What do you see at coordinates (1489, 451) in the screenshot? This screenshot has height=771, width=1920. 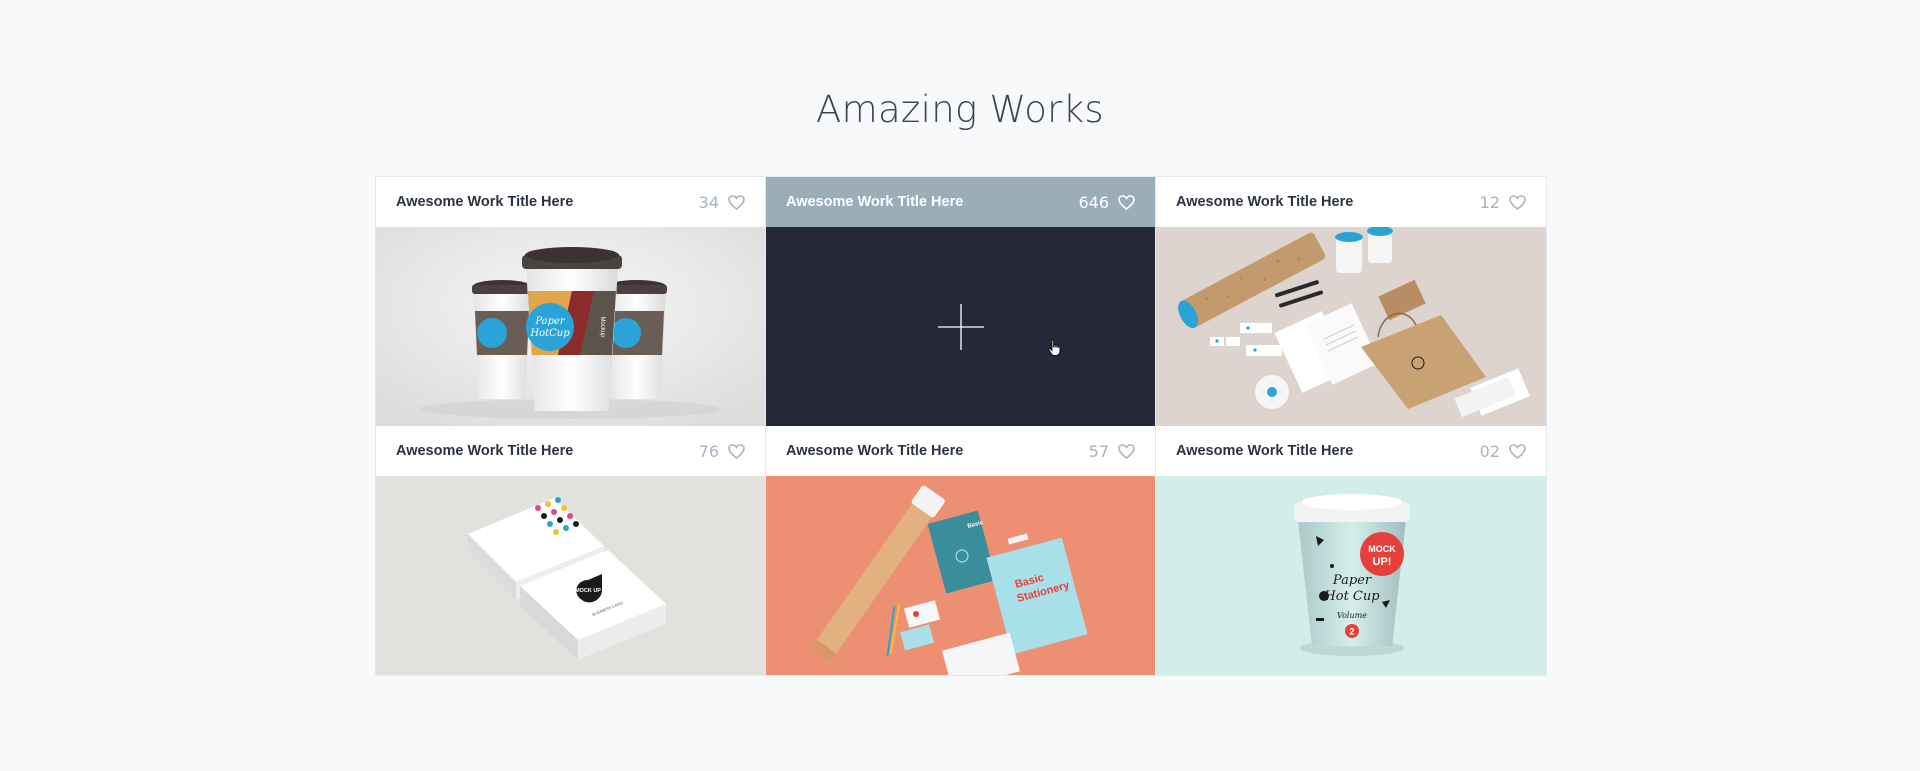 I see `like-count: 02` at bounding box center [1489, 451].